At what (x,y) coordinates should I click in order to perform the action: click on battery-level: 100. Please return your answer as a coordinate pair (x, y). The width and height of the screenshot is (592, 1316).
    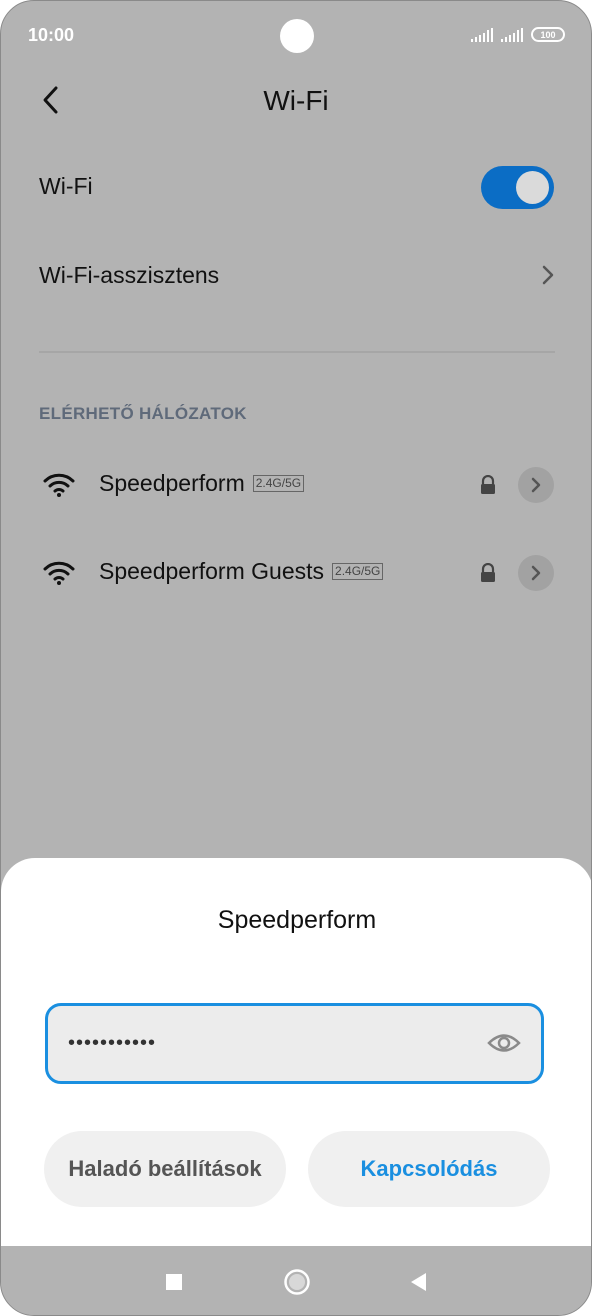
    Looking at the image, I should click on (548, 34).